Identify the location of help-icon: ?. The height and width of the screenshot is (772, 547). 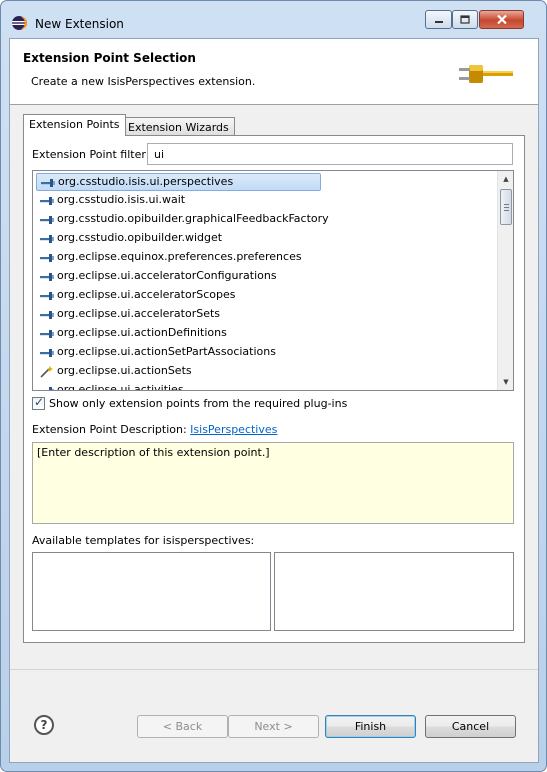
(44, 725).